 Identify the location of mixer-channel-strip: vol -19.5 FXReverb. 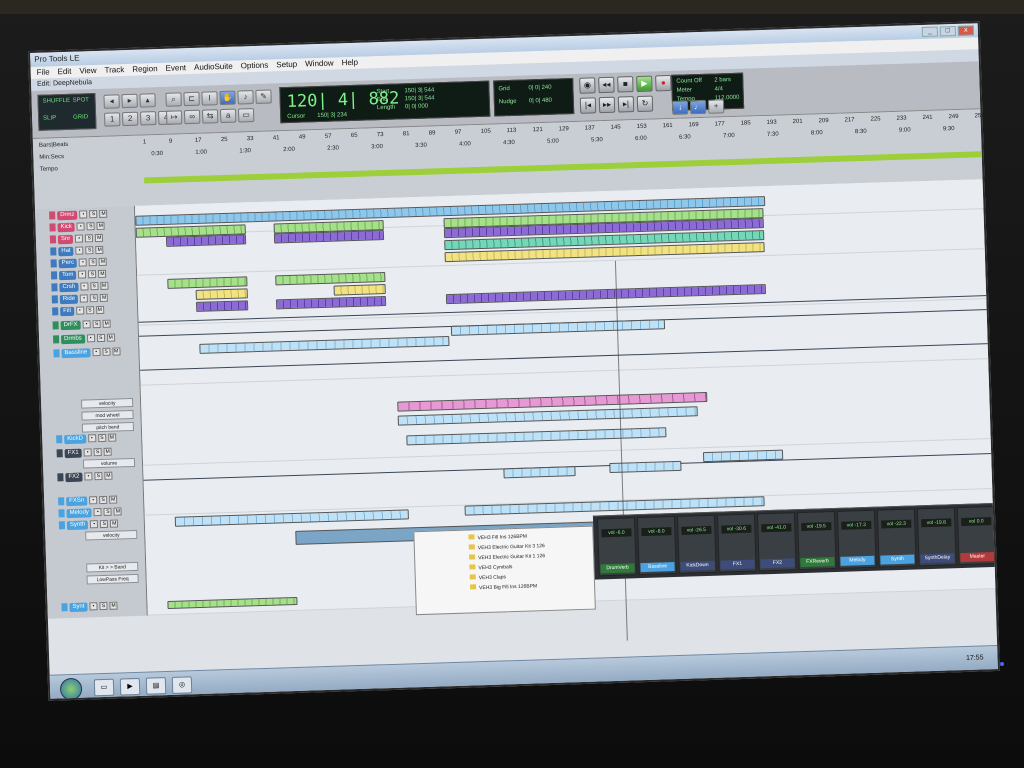
(816, 540).